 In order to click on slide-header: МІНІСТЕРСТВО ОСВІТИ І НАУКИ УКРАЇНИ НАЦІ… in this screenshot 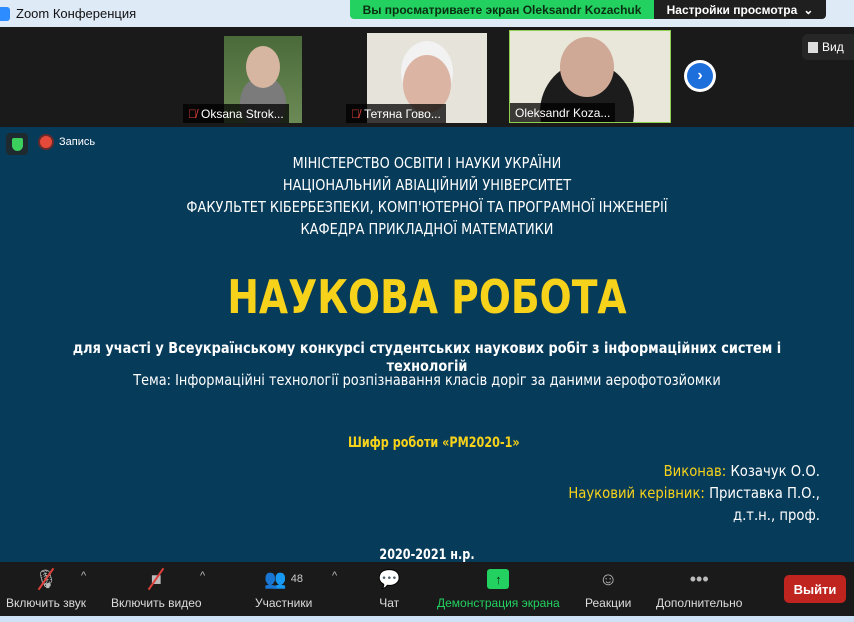, I will do `click(427, 196)`.